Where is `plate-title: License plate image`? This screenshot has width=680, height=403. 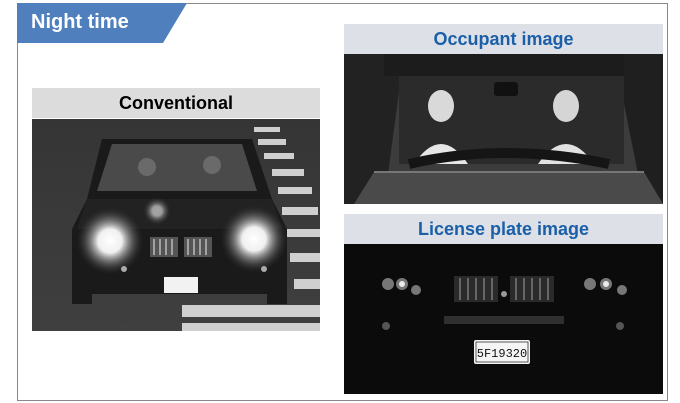 plate-title: License plate image is located at coordinates (503, 229).